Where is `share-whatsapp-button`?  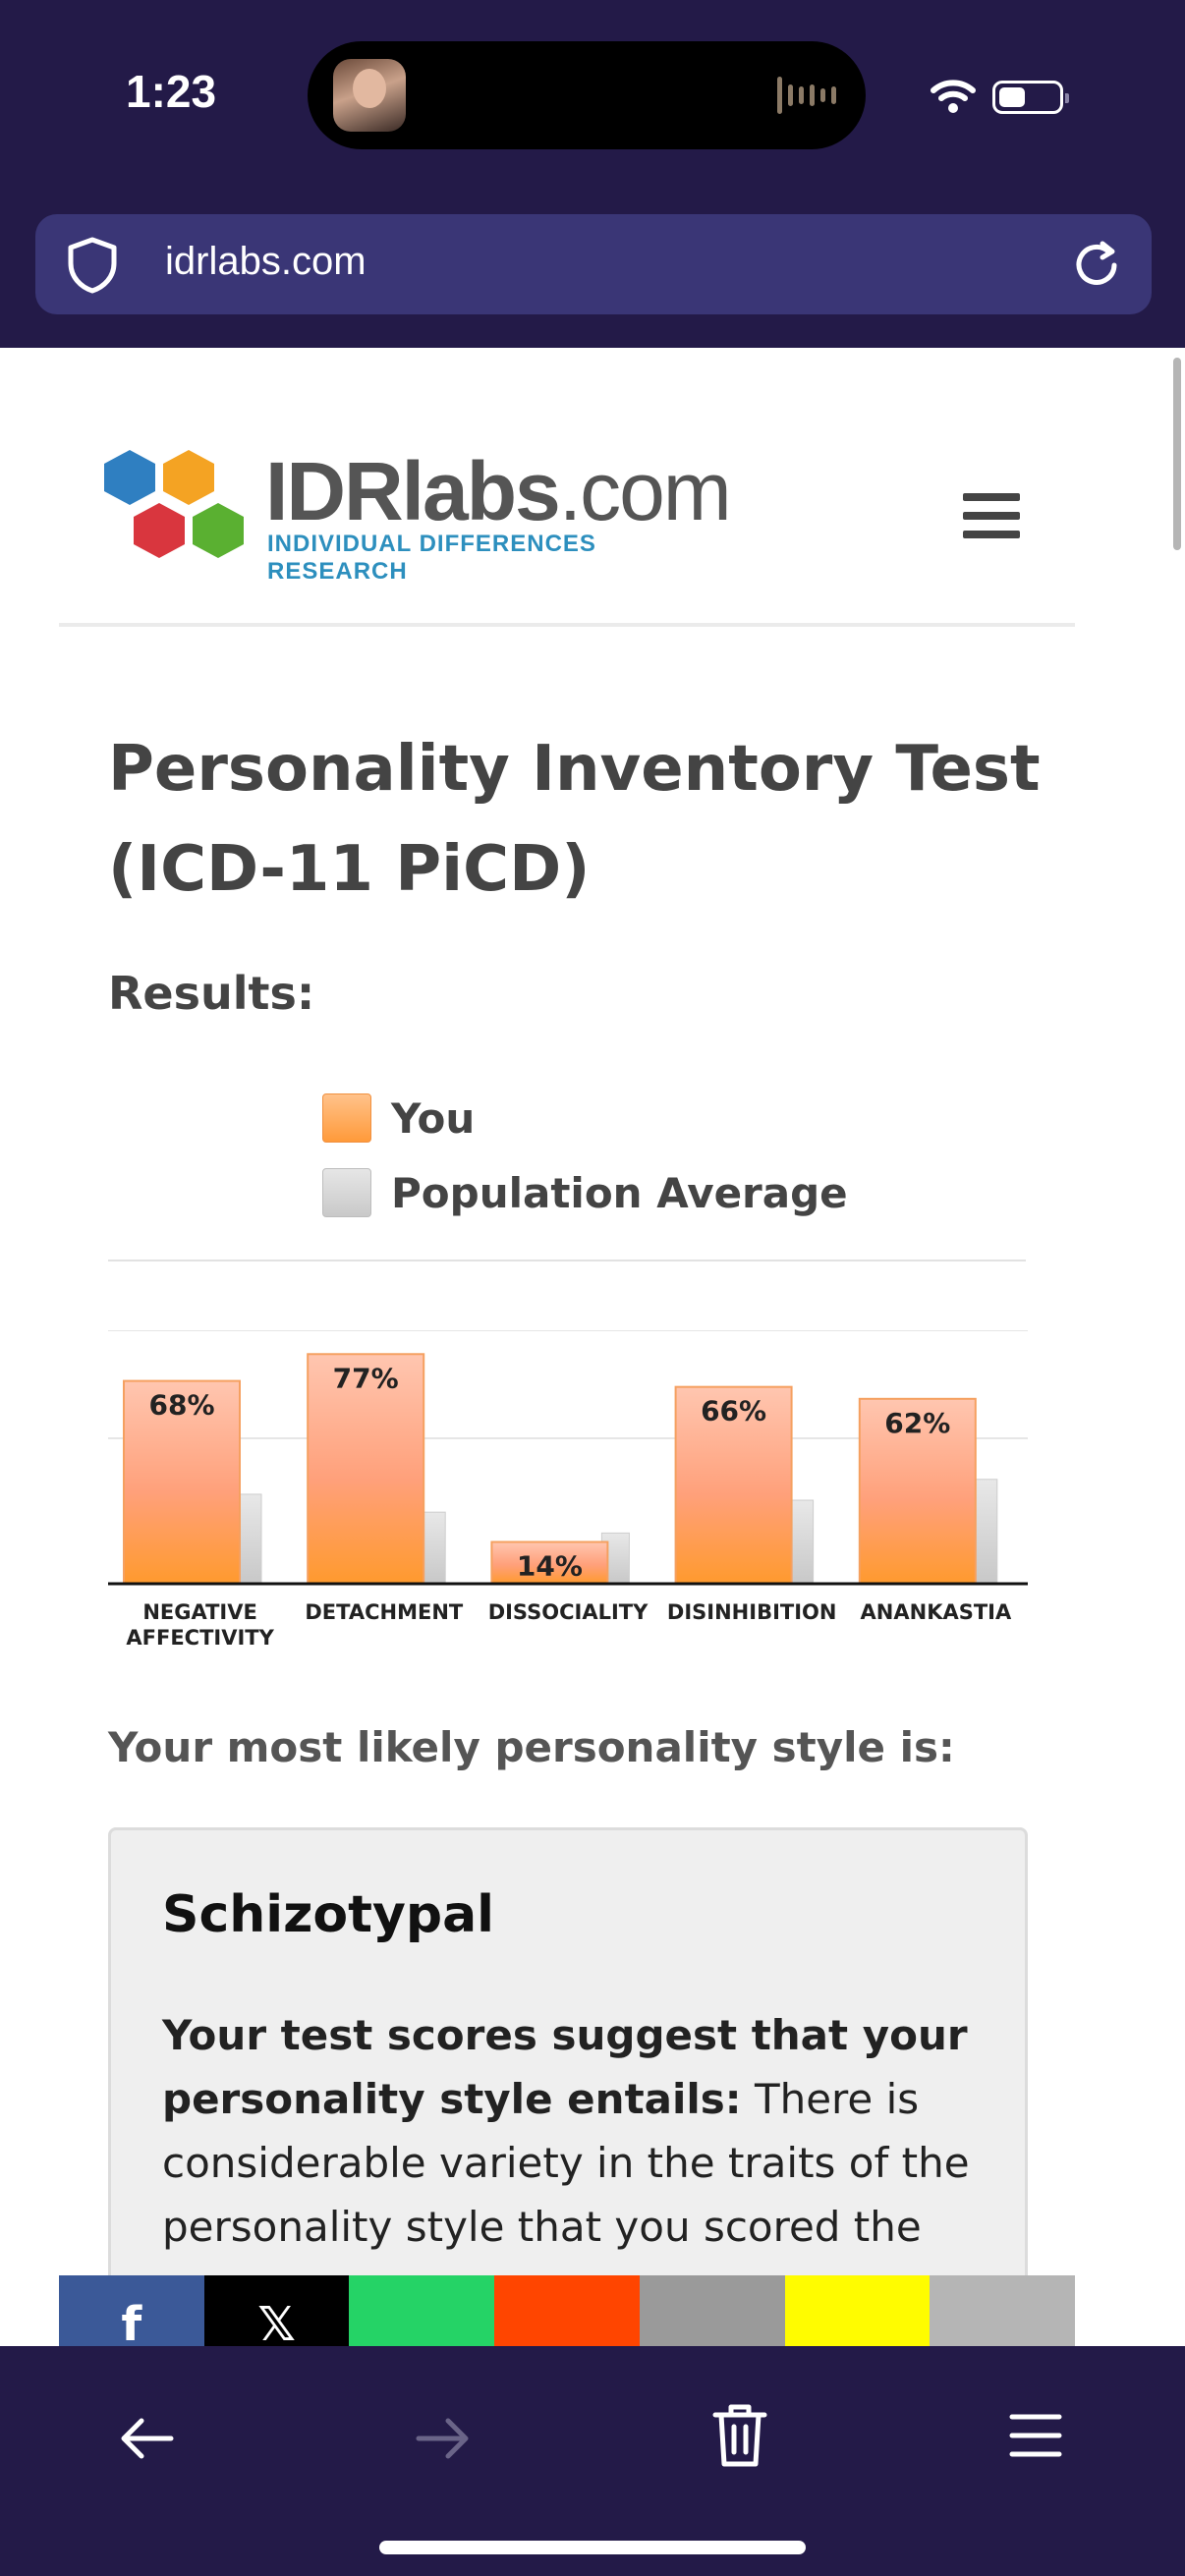 share-whatsapp-button is located at coordinates (422, 2310).